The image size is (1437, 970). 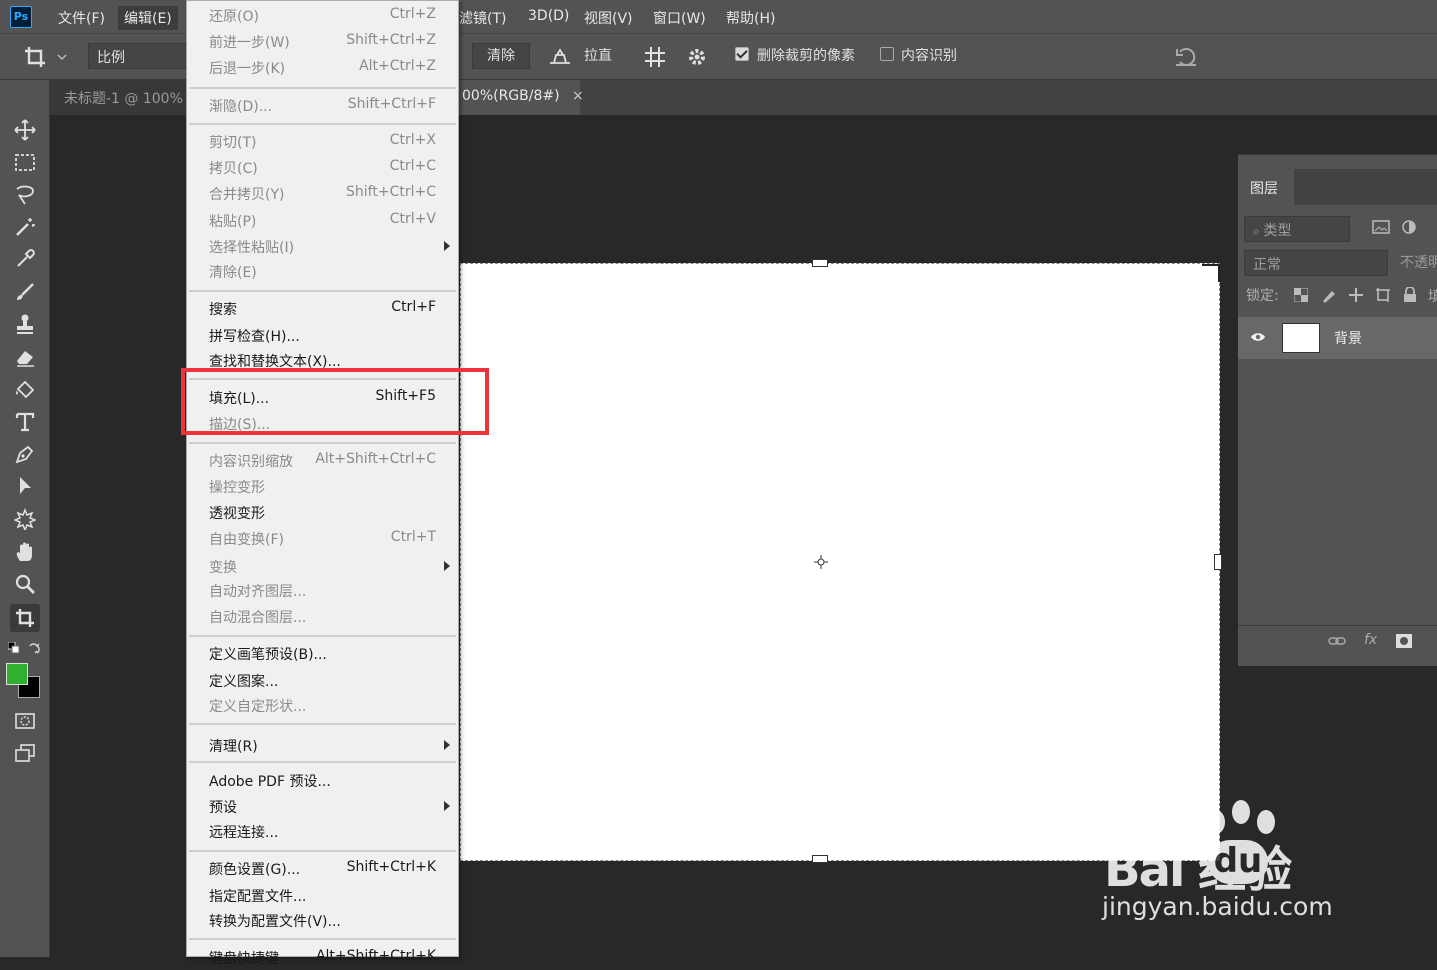 I want to click on layer-mask-icon, so click(x=1404, y=641).